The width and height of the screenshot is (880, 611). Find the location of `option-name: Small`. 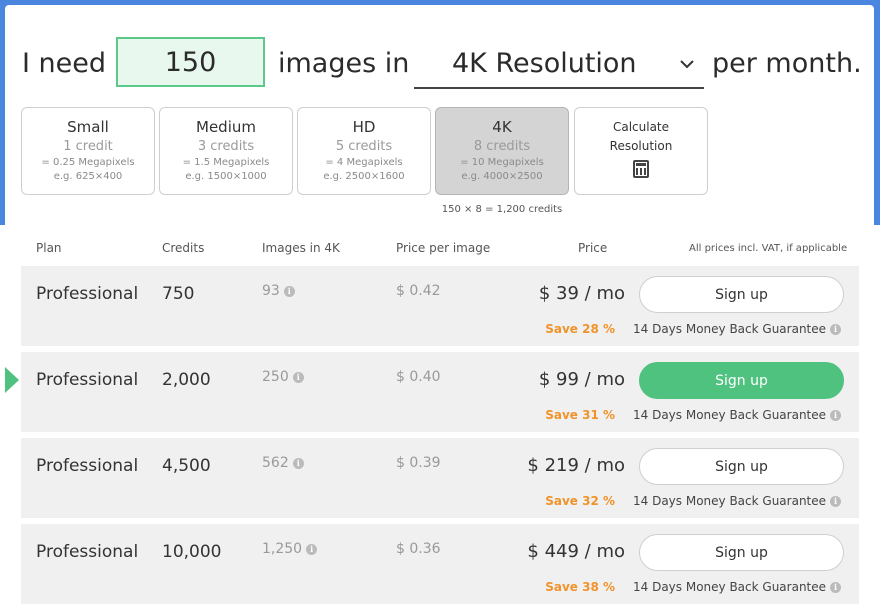

option-name: Small is located at coordinates (88, 127).